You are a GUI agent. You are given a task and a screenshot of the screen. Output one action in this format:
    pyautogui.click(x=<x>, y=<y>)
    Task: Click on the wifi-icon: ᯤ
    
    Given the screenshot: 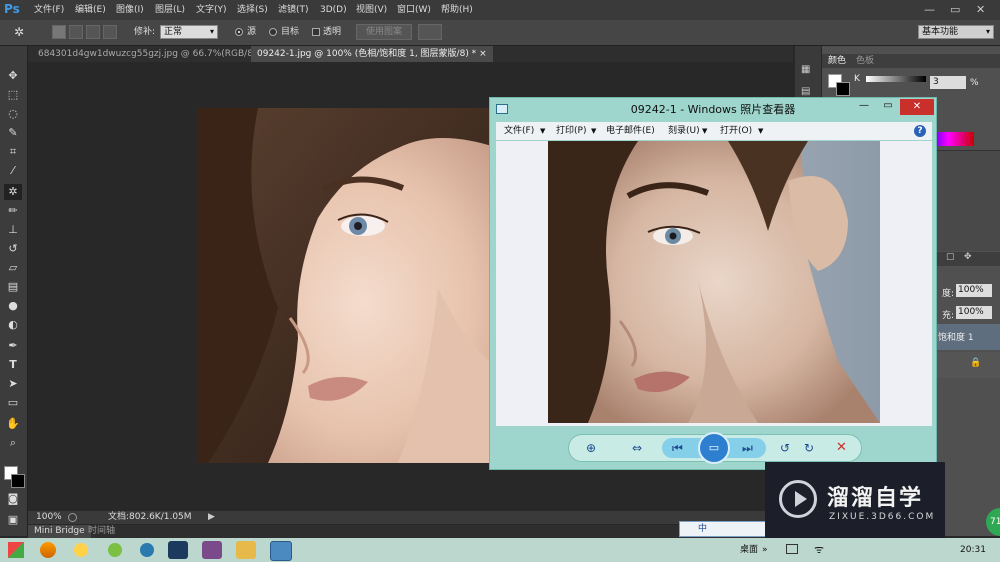 What is the action you would take?
    pyautogui.click(x=819, y=550)
    